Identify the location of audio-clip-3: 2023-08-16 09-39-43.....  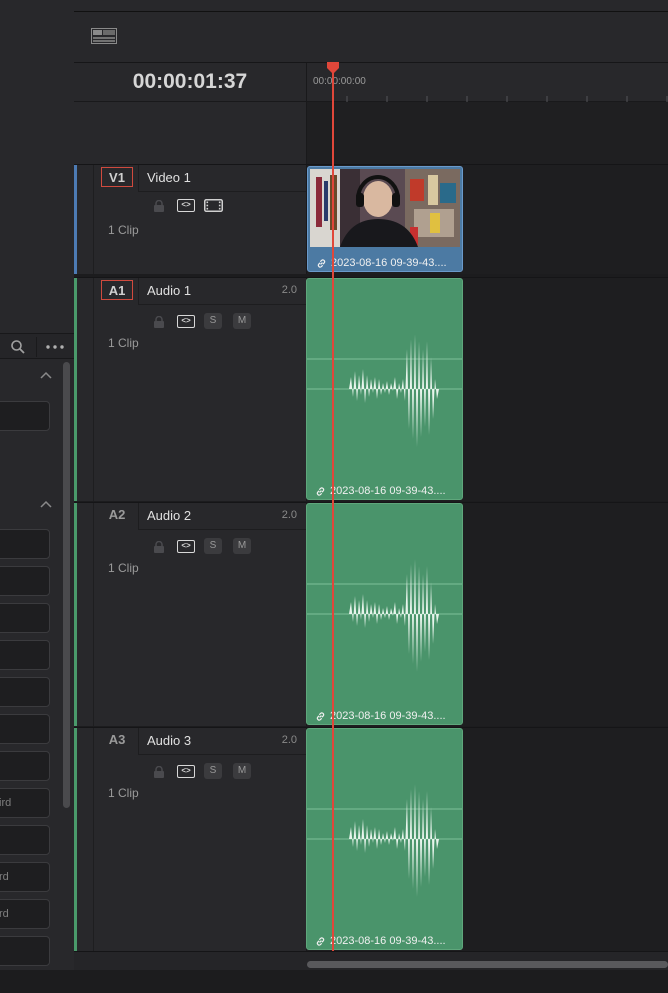
(384, 839).